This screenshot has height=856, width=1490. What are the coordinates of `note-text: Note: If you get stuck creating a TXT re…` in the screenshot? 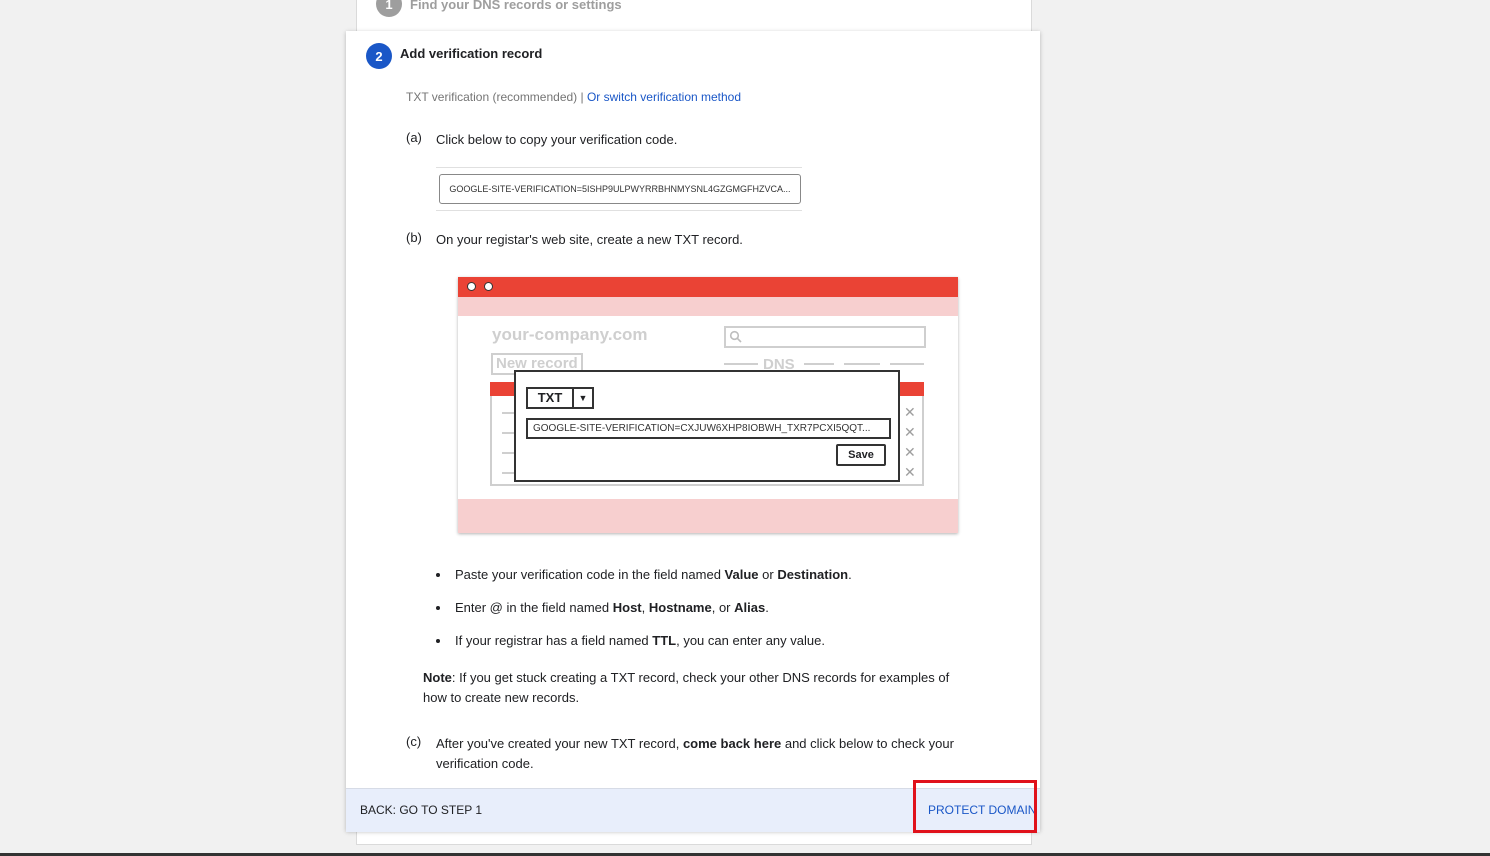 It's located at (693, 688).